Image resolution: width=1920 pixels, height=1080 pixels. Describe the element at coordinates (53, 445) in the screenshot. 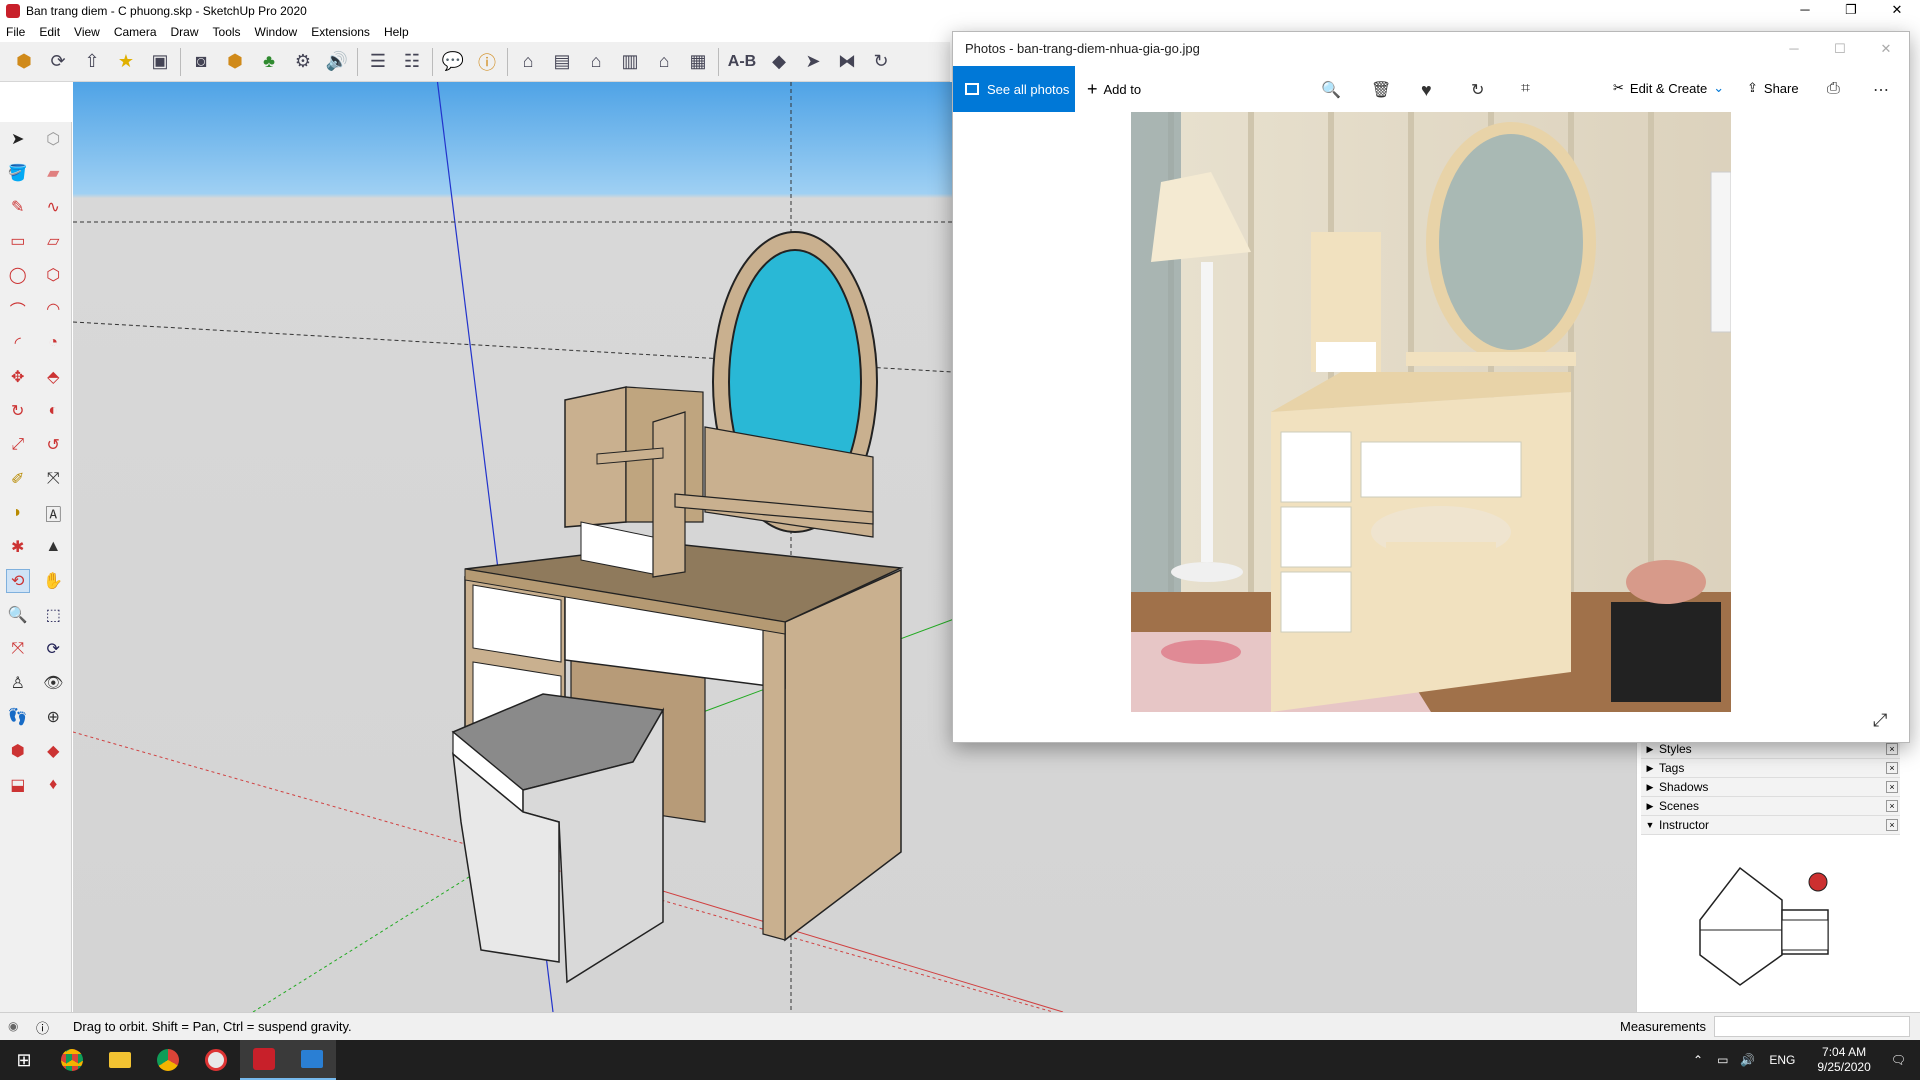

I see `offset-icon: ↺` at that location.